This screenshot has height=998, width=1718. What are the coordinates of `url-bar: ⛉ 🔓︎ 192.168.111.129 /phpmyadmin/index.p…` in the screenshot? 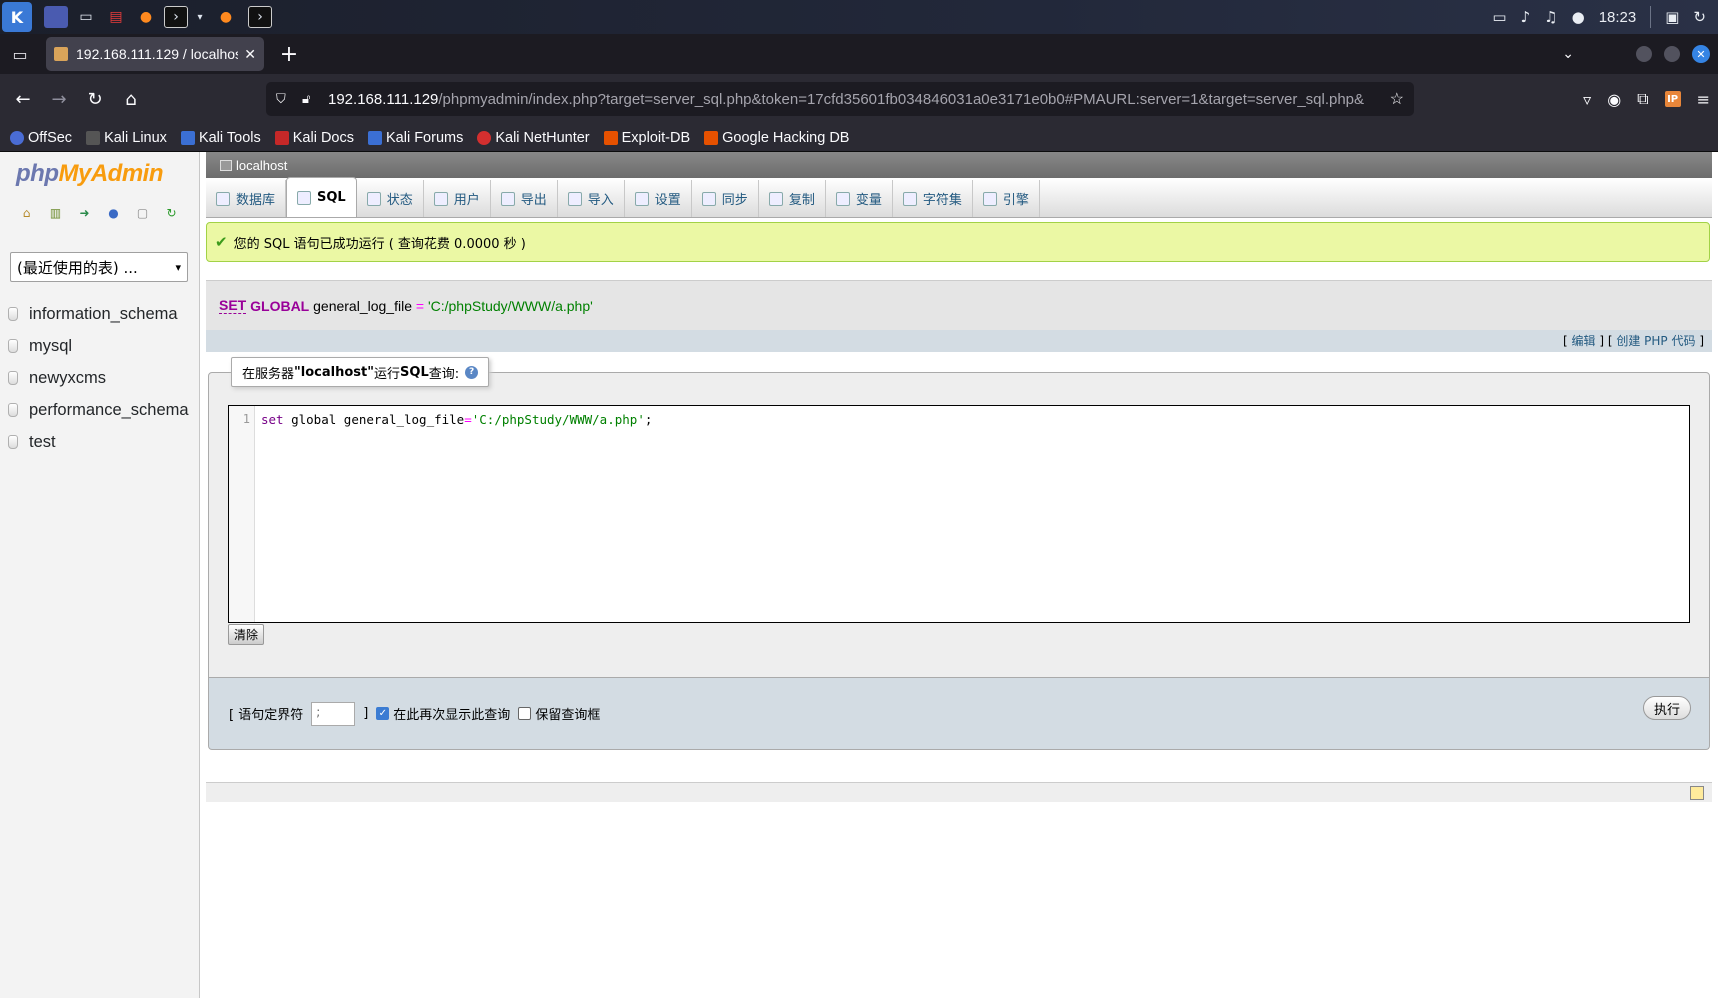 It's located at (840, 99).